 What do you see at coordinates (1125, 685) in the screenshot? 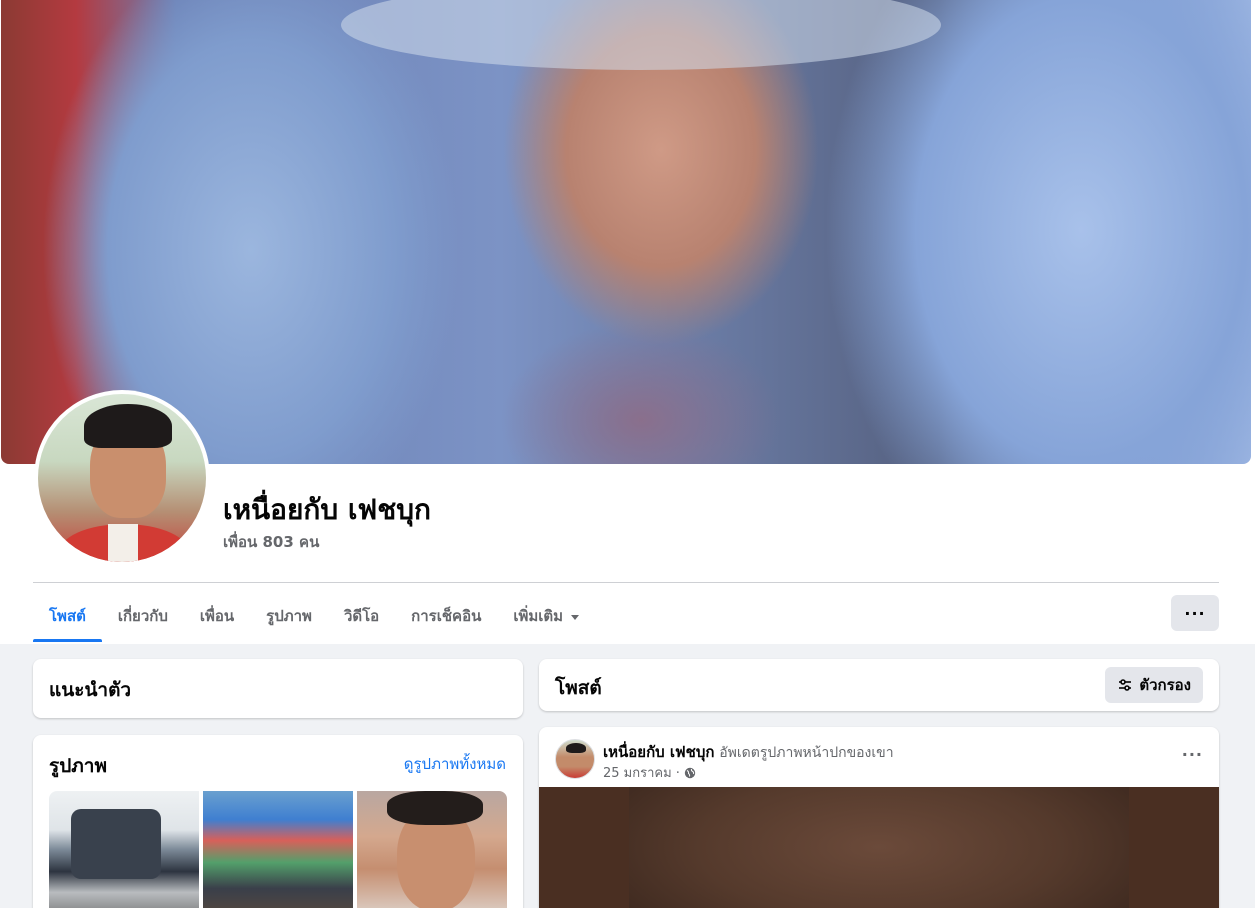
I see `sliders-icon` at bounding box center [1125, 685].